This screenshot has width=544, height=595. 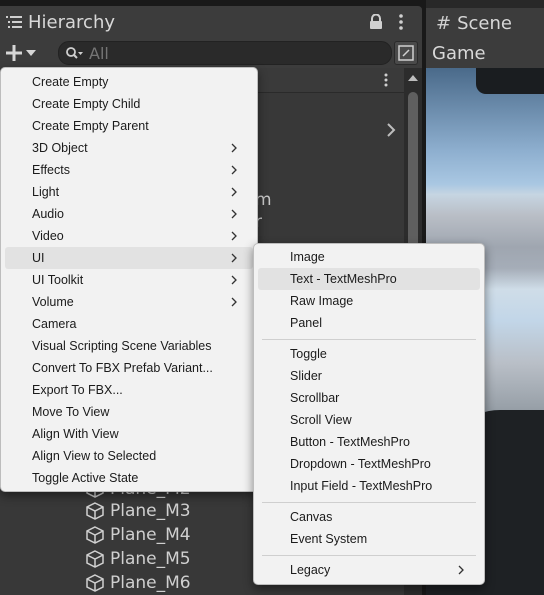 I want to click on menu-item-label: Panel, so click(x=306, y=323).